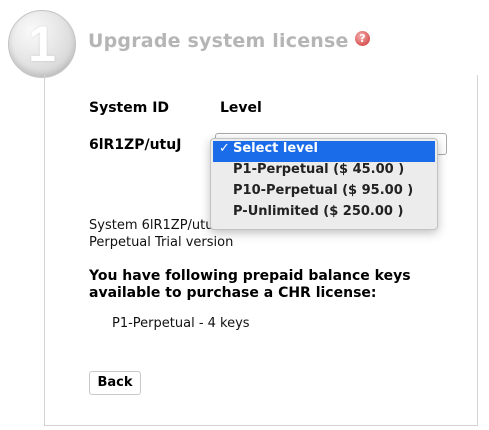 This screenshot has height=430, width=489. Describe the element at coordinates (224, 148) in the screenshot. I see `check-icon: ✓` at that location.